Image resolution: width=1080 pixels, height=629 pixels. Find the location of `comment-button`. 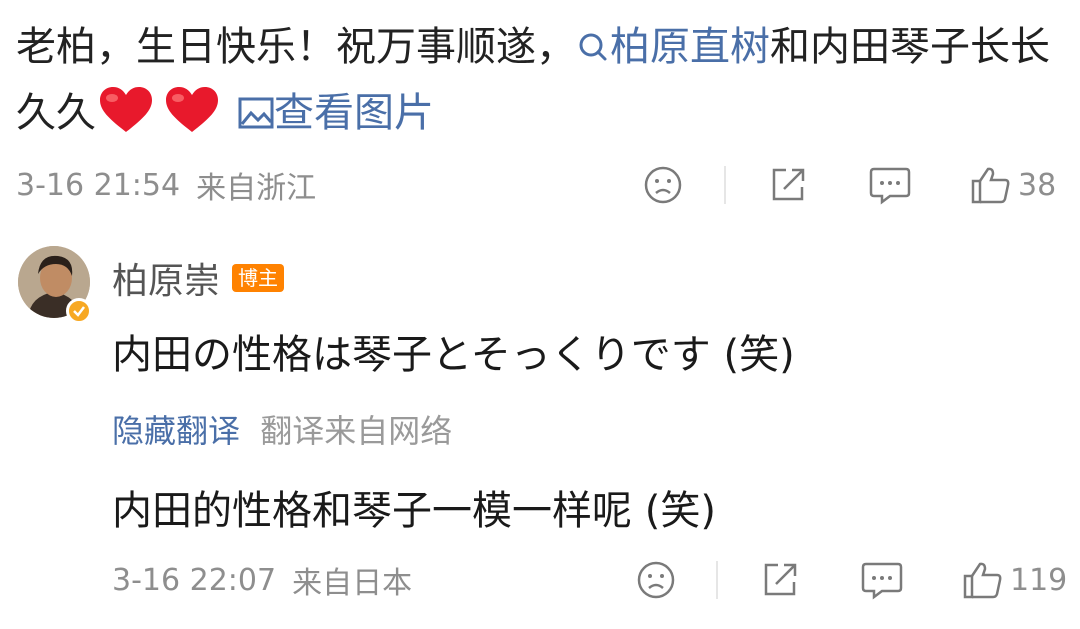

comment-button is located at coordinates (890, 185).